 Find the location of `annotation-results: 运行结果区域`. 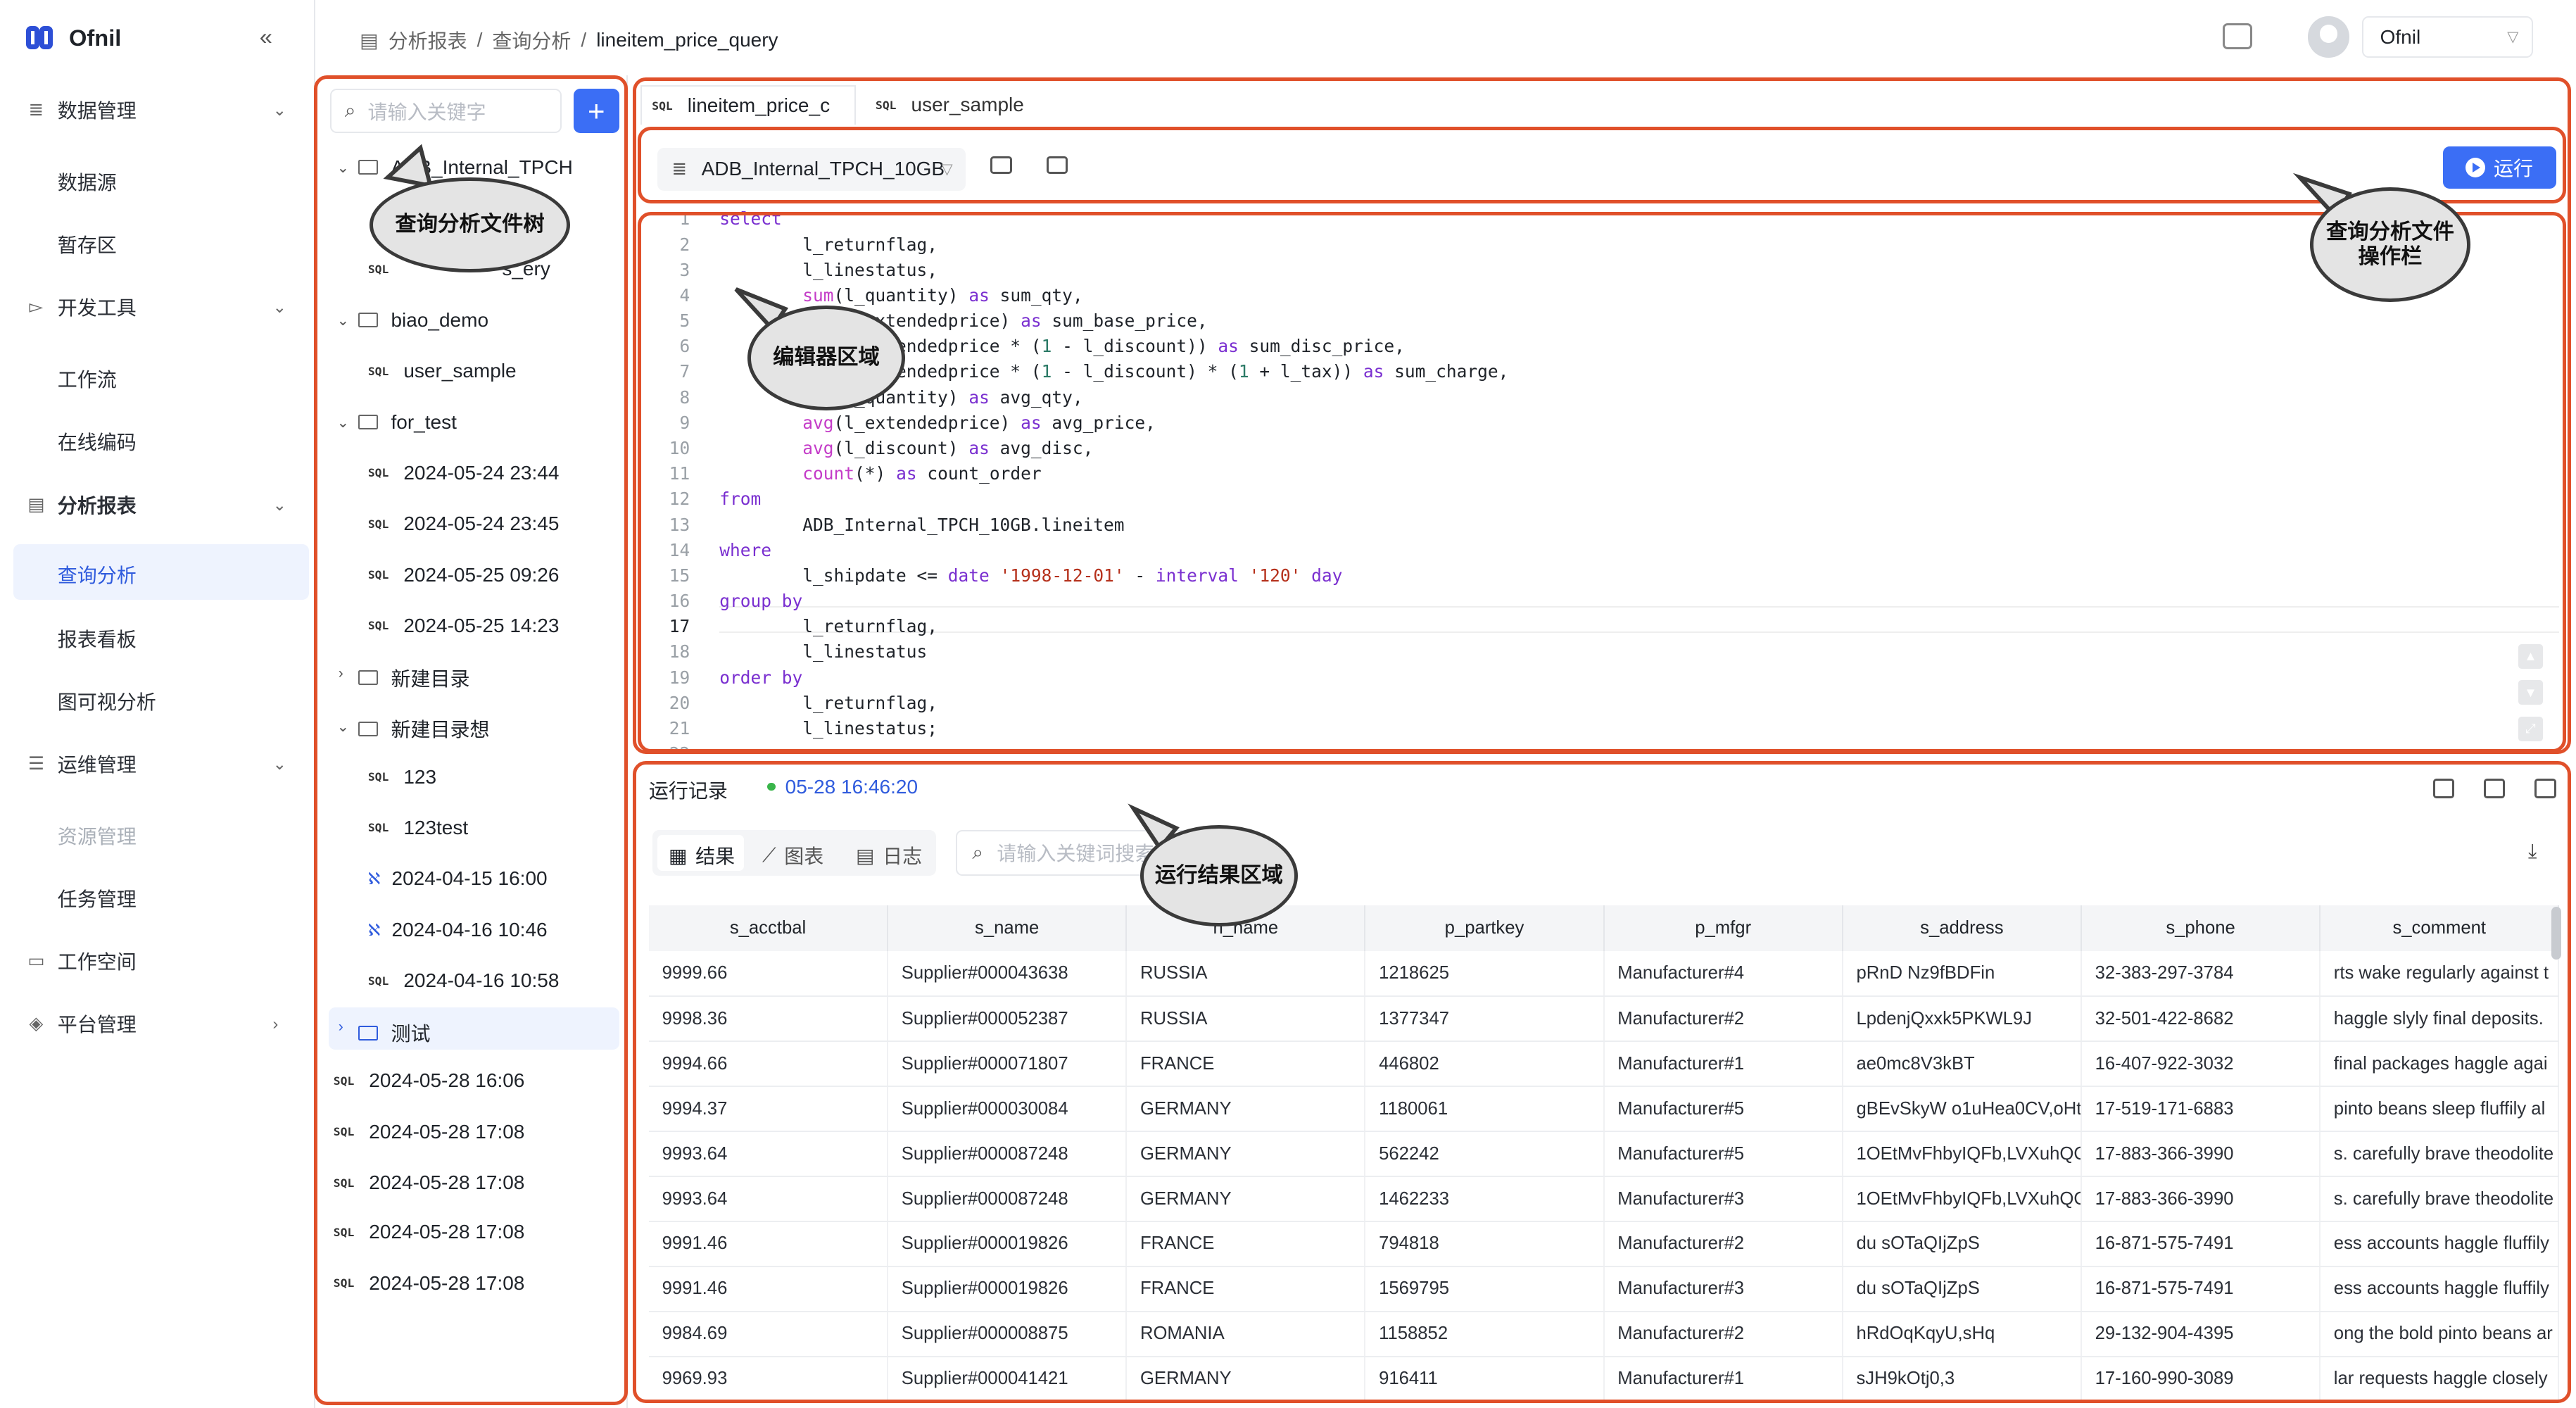

annotation-results: 运行结果区域 is located at coordinates (1218, 875).